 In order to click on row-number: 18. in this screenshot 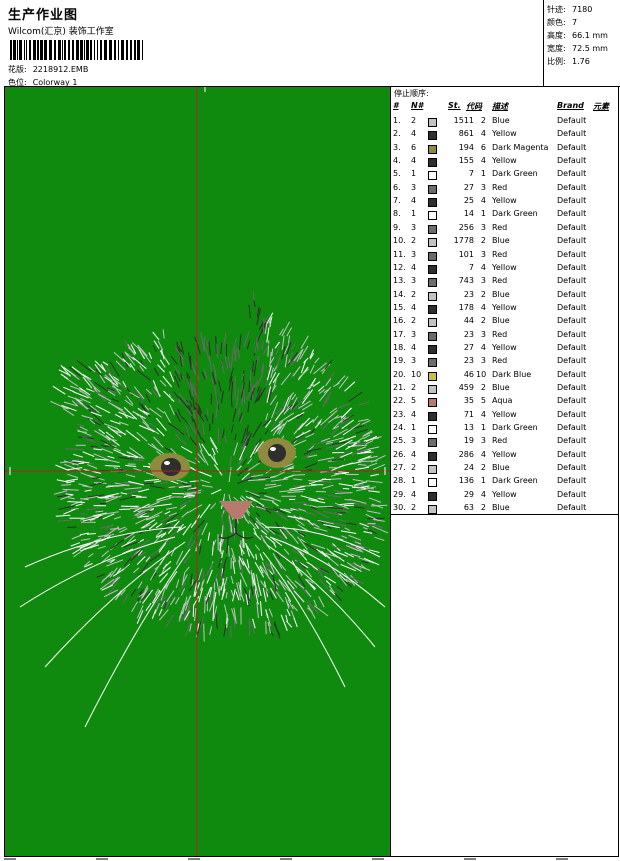, I will do `click(399, 347)`.